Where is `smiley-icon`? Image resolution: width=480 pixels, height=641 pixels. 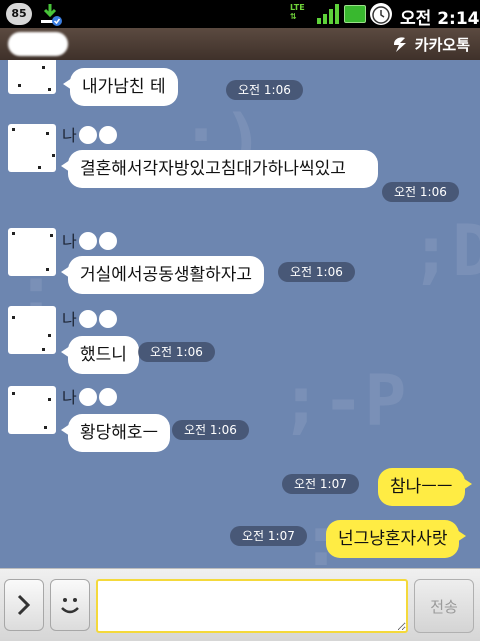 smiley-icon is located at coordinates (70, 606).